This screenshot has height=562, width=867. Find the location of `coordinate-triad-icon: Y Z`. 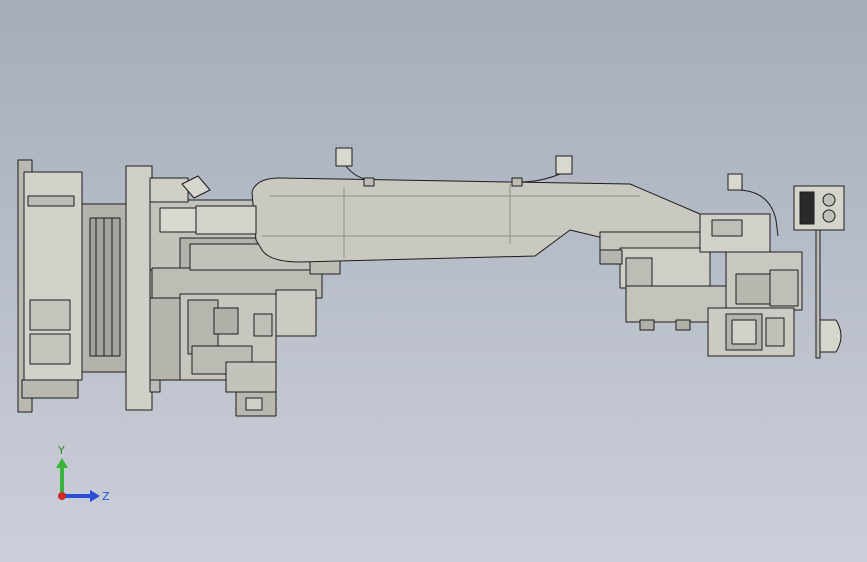

coordinate-triad-icon: Y Z is located at coordinates (83, 473).